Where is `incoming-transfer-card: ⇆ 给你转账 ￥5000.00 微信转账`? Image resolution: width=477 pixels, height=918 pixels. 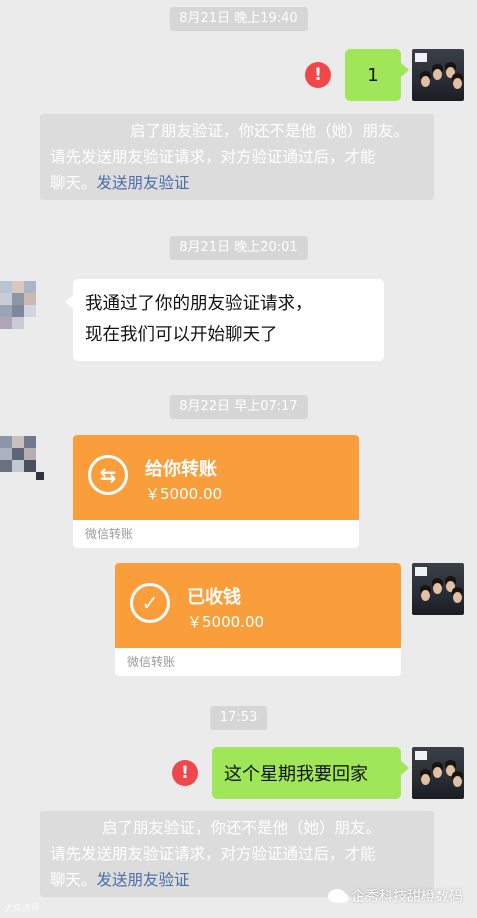 incoming-transfer-card: ⇆ 给你转账 ￥5000.00 微信转账 is located at coordinates (216, 491).